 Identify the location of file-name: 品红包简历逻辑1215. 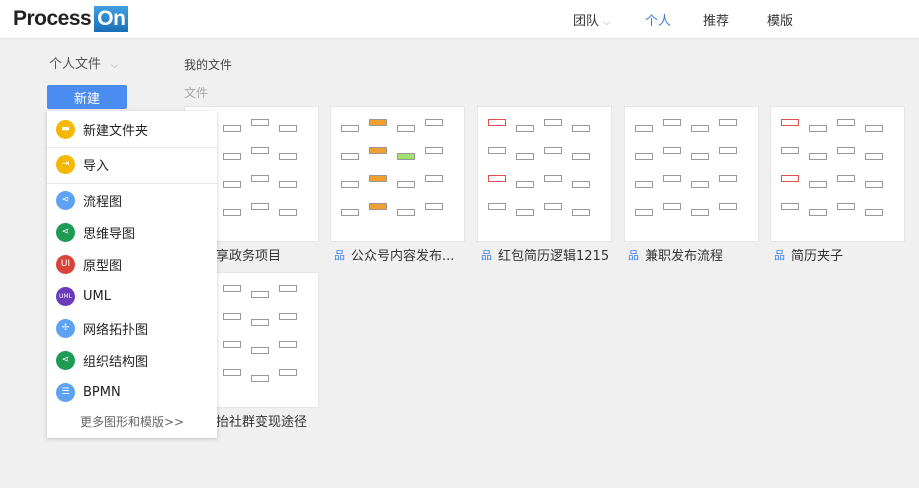
(545, 255).